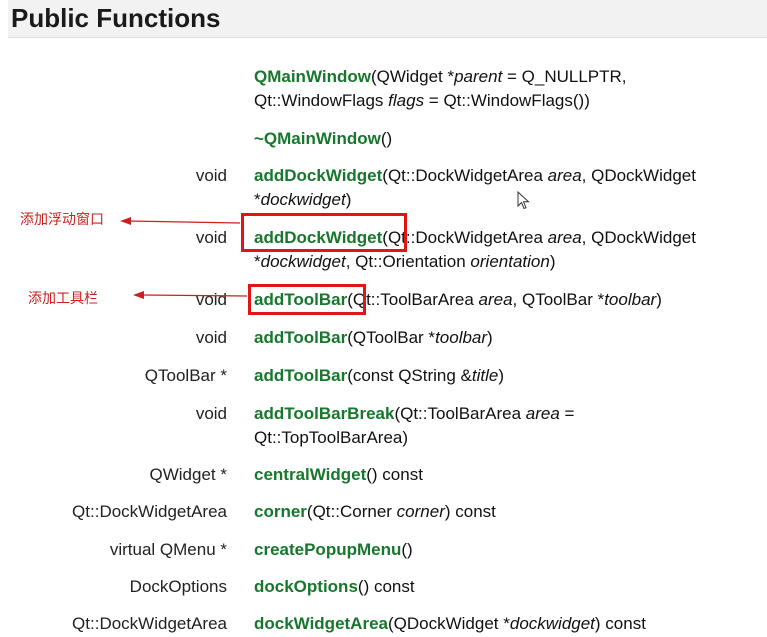 The width and height of the screenshot is (767, 637). What do you see at coordinates (138, 295) in the screenshot?
I see `arrow-head-toolbar` at bounding box center [138, 295].